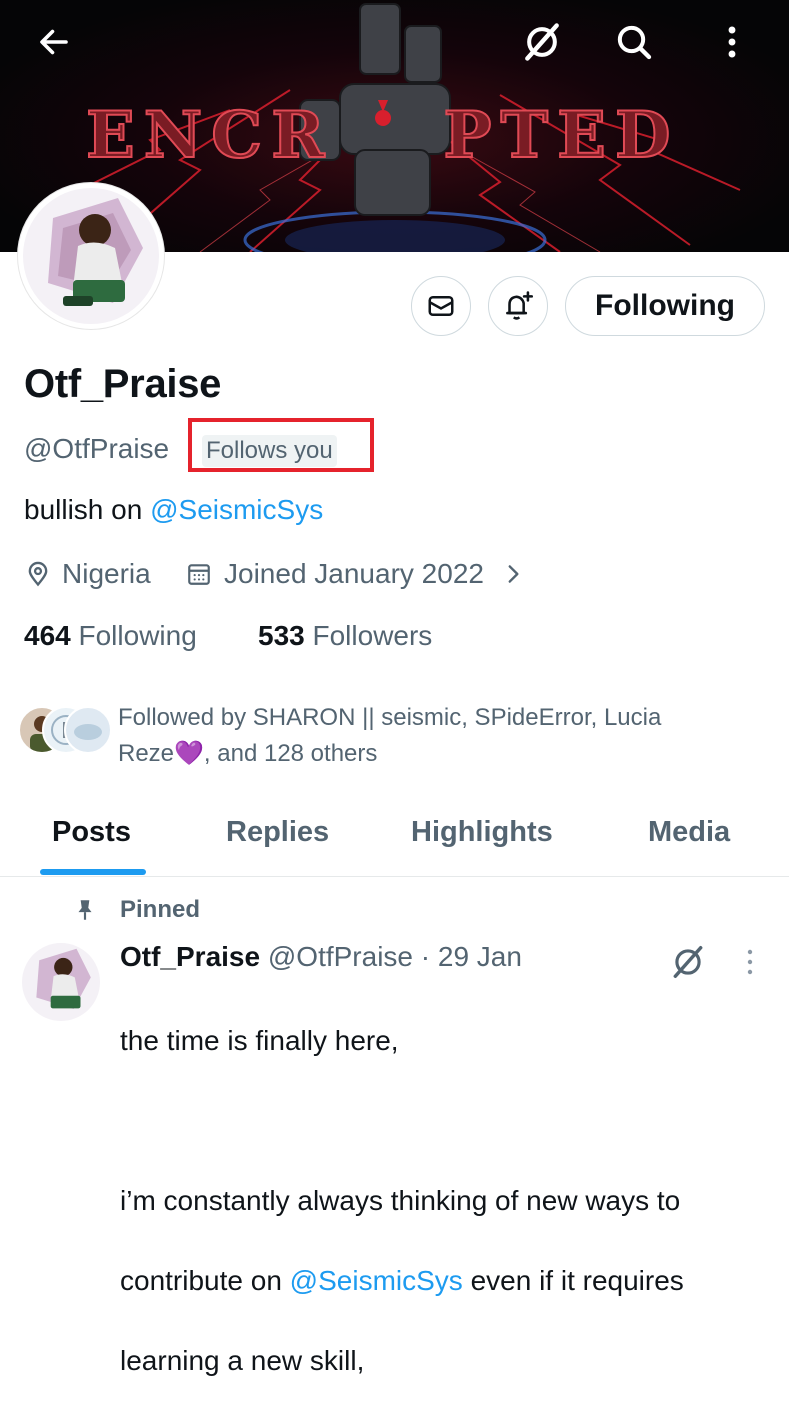 This screenshot has width=789, height=1421. I want to click on notifications-button, so click(518, 306).